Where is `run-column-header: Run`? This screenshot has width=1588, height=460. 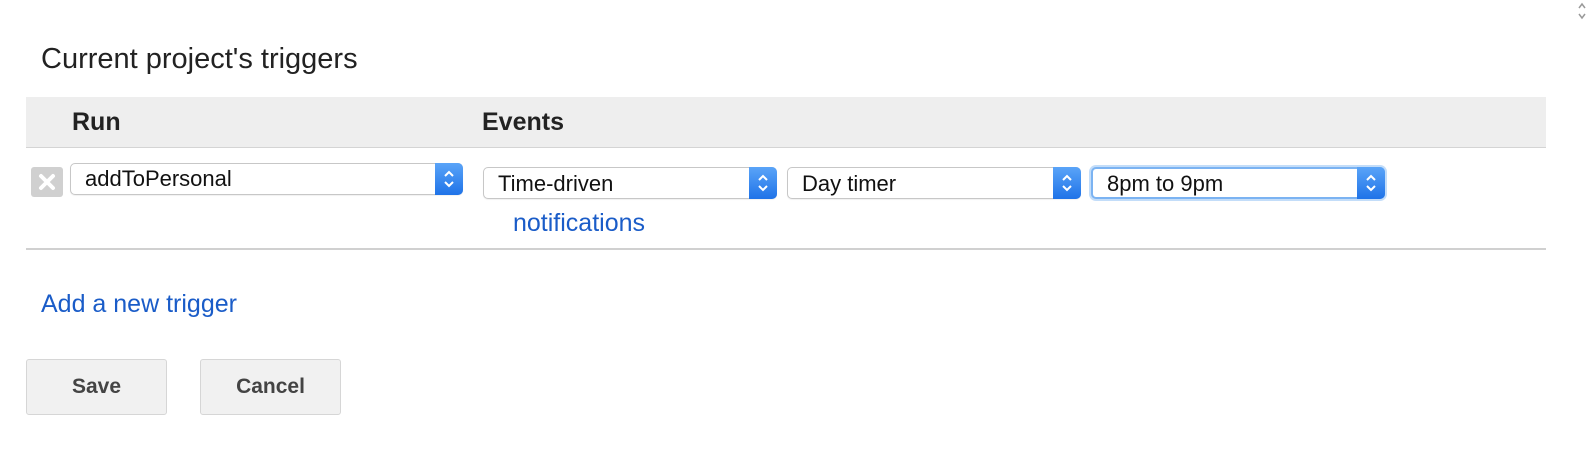
run-column-header: Run is located at coordinates (96, 122).